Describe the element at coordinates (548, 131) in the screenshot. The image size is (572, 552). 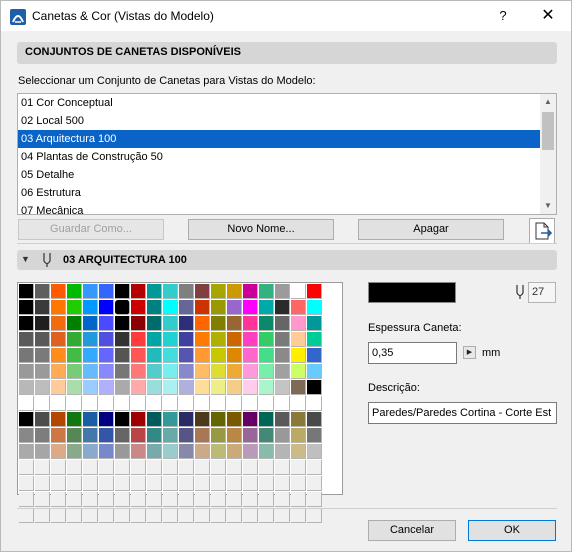
I see `scroll-thumb` at that location.